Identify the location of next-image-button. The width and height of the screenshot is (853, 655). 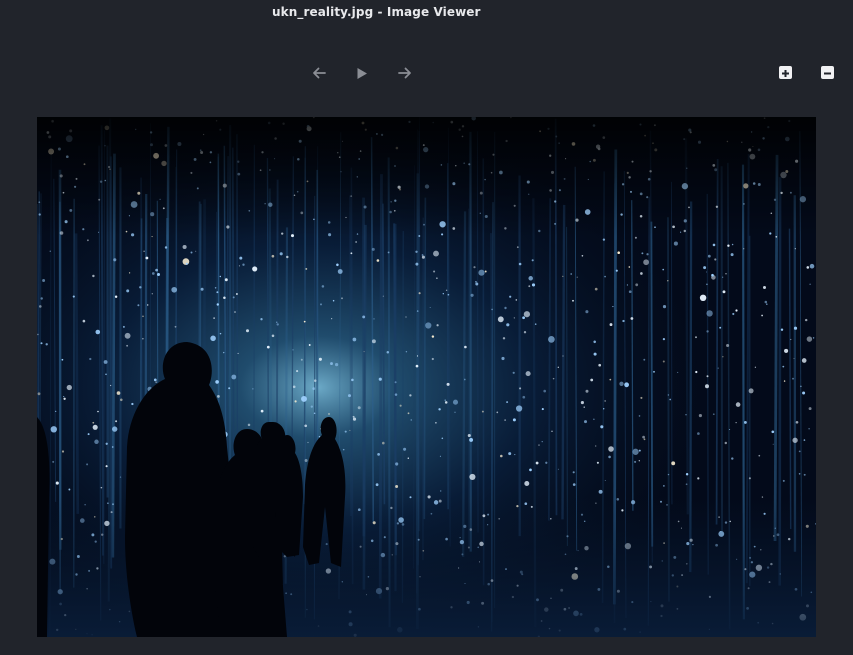
(405, 73).